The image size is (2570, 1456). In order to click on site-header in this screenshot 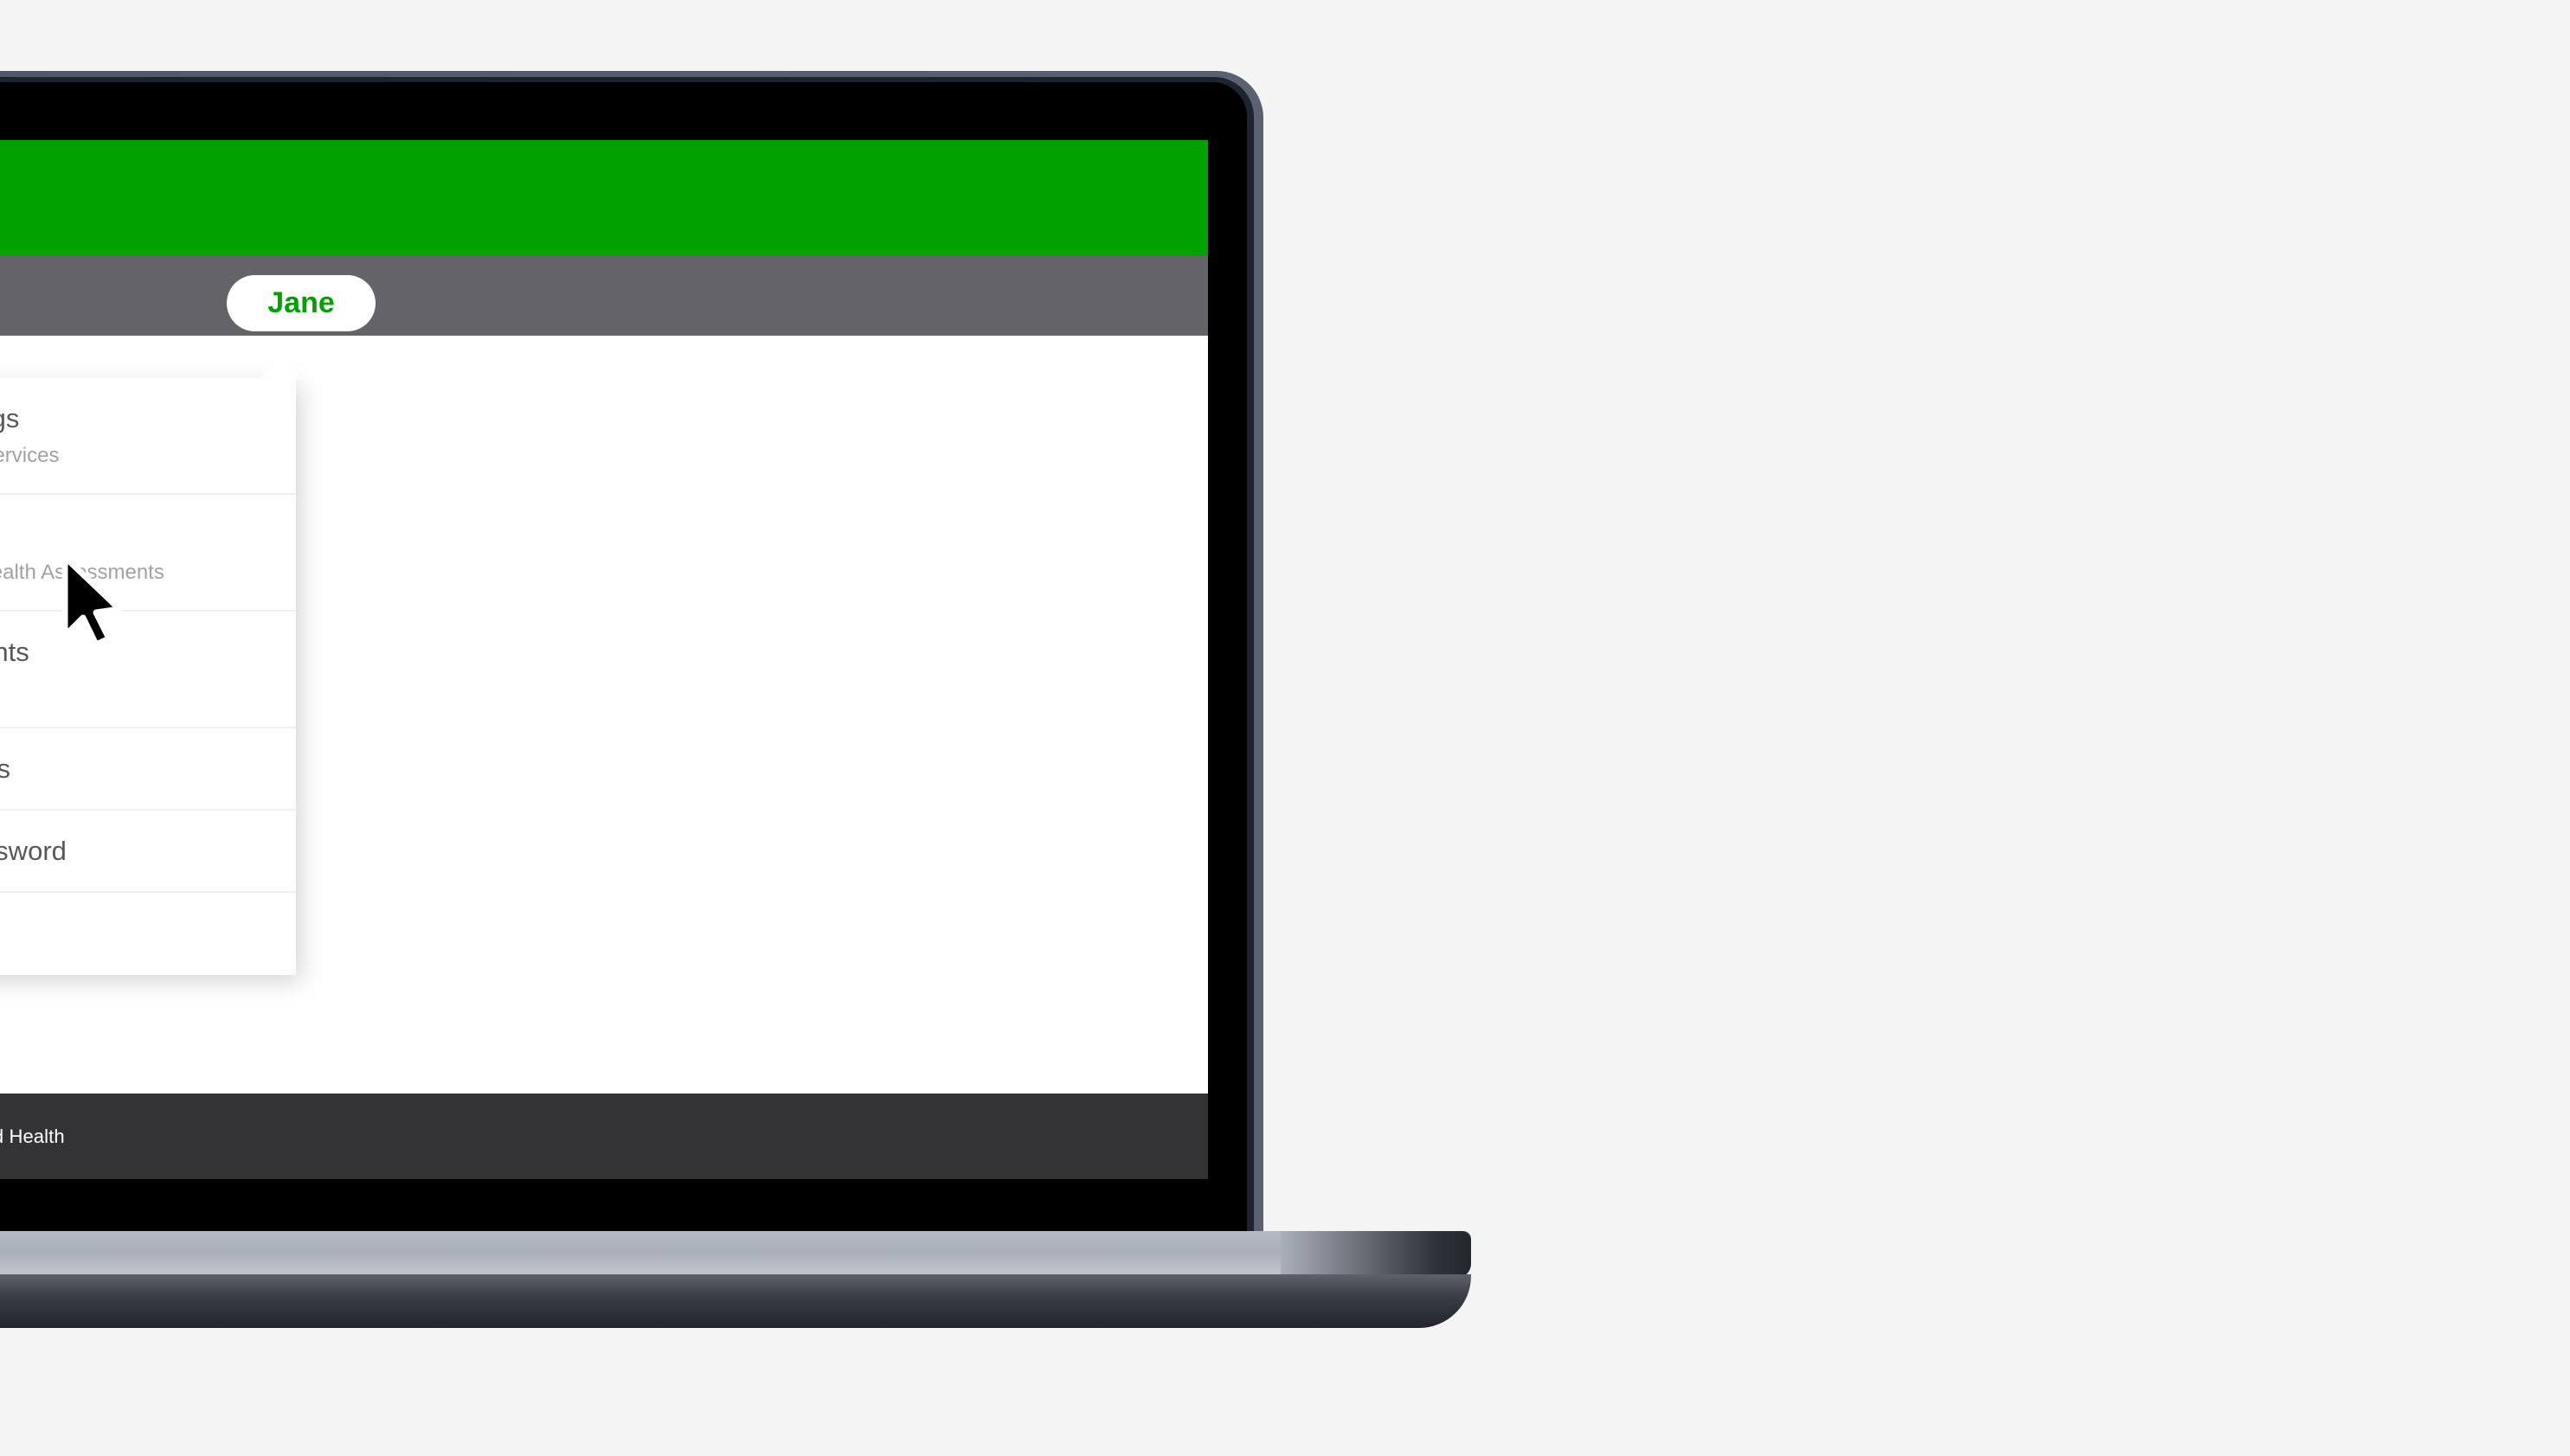, I will do `click(604, 197)`.